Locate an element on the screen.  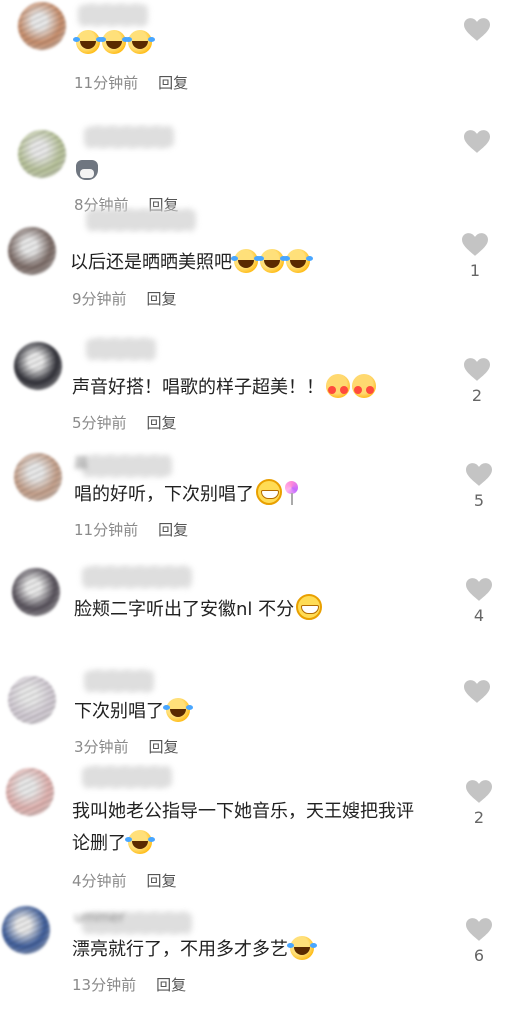
like-count: 1 is located at coordinates (475, 270).